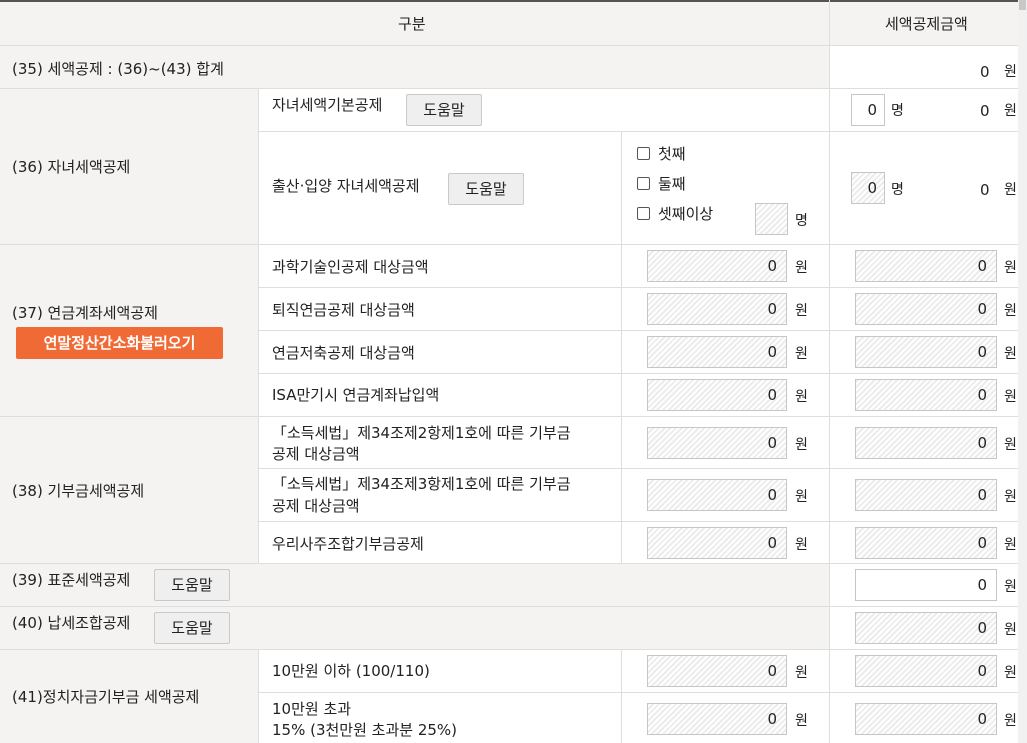 This screenshot has height=743, width=1027. Describe the element at coordinates (771, 219) in the screenshot. I see `third-child-count-input` at that location.